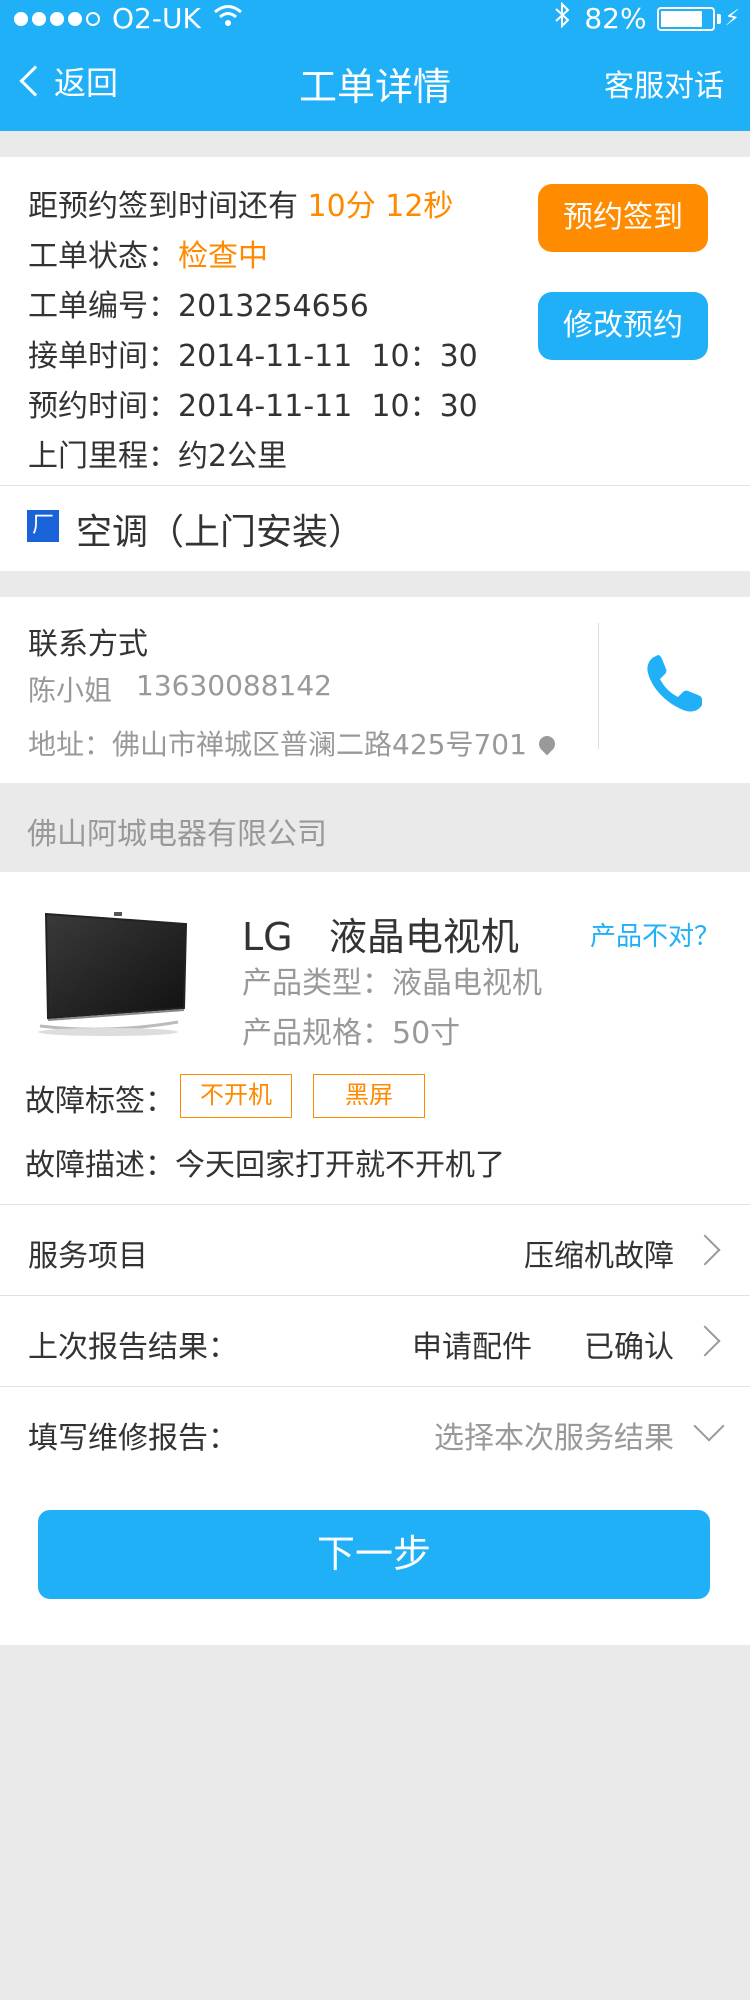 This screenshot has height=2000, width=750. Describe the element at coordinates (109, 973) in the screenshot. I see `tv-product-image` at that location.